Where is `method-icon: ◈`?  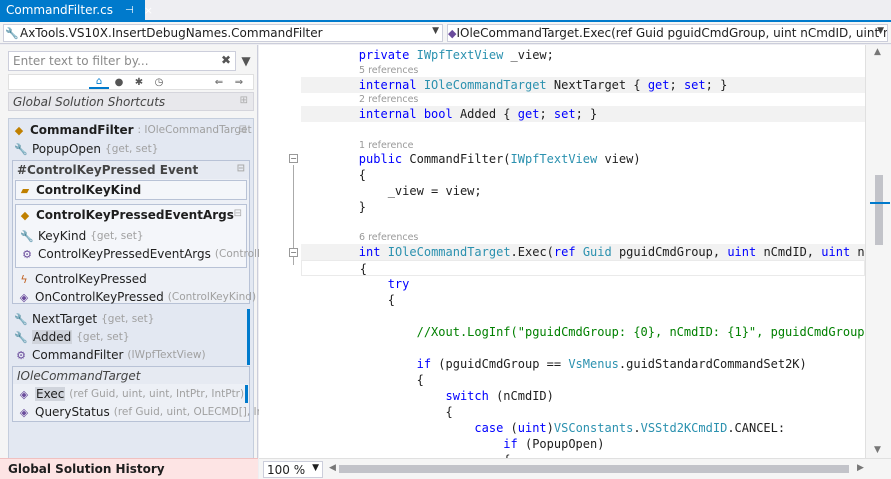
method-icon: ◈ is located at coordinates (24, 412).